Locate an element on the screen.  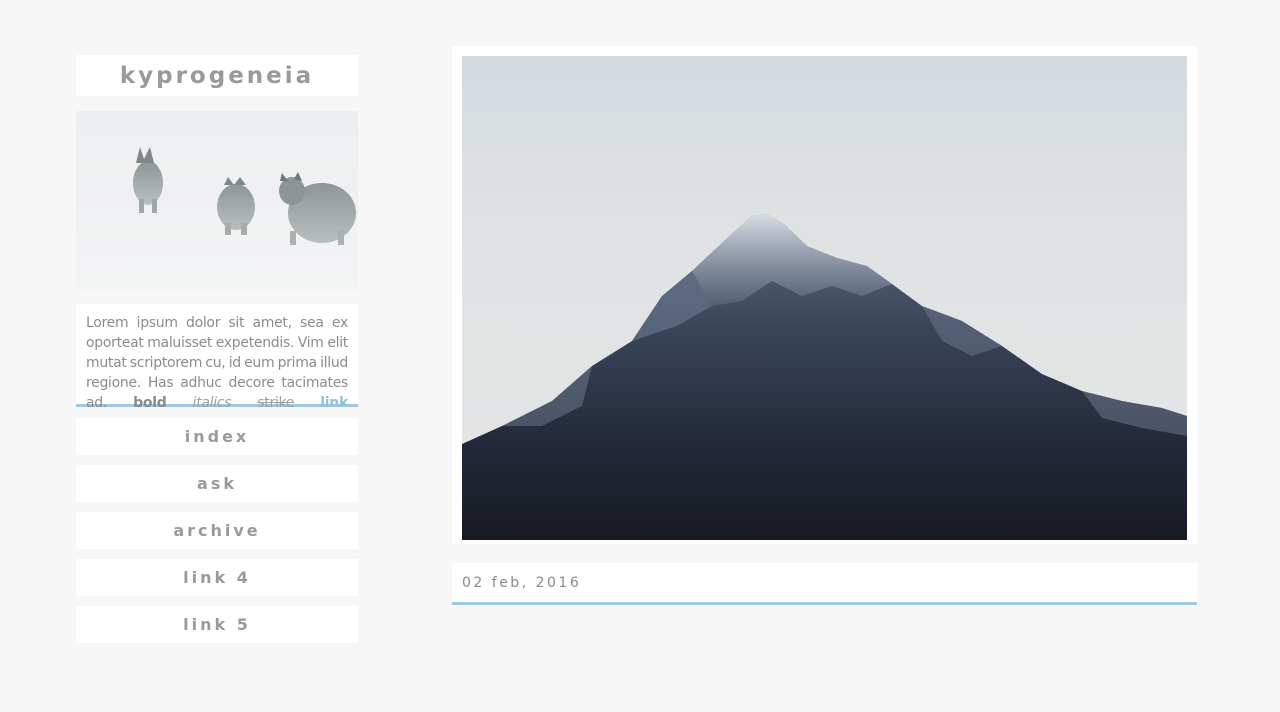
post-meta: 02 feb, 2016 is located at coordinates (824, 584).